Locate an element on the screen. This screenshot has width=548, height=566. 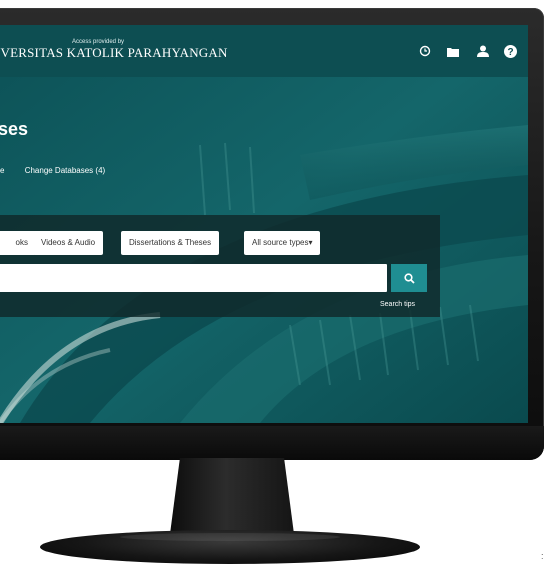
all-source-types-dropdown: All source types▾ is located at coordinates (282, 243).